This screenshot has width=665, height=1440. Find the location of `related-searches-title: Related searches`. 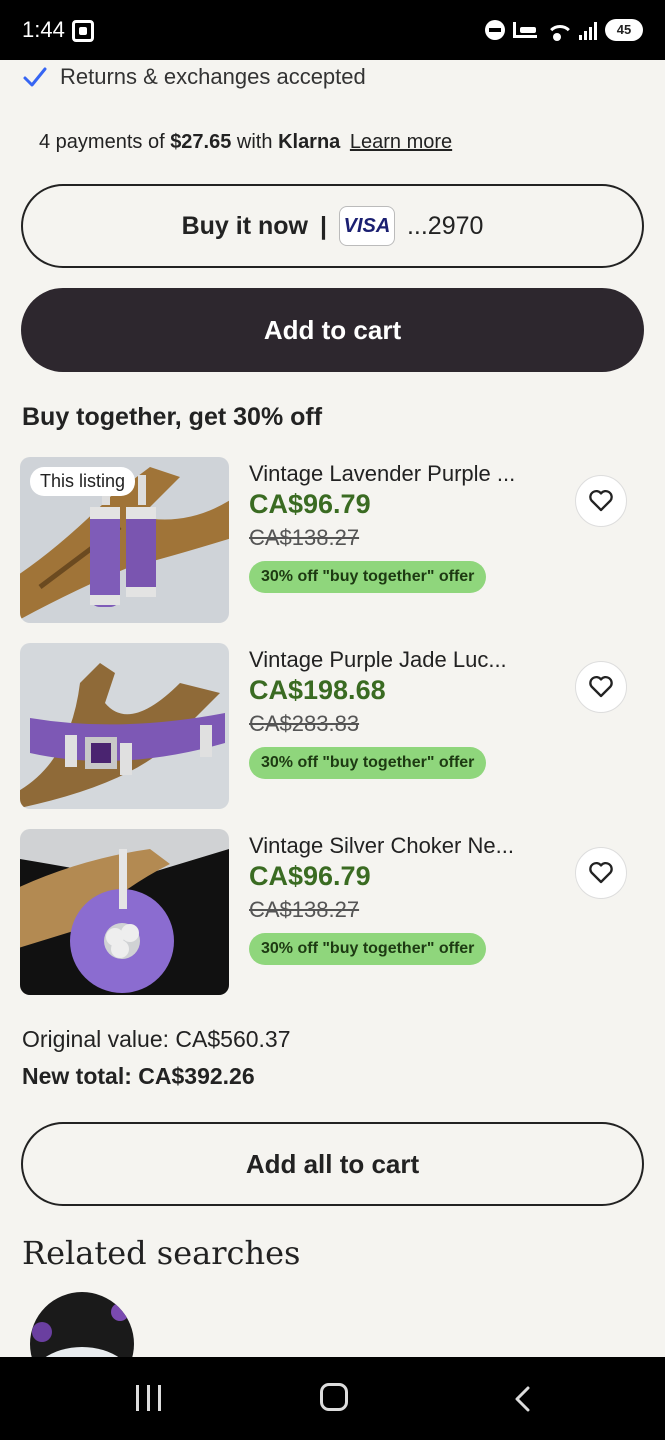

related-searches-title: Related searches is located at coordinates (161, 1253).